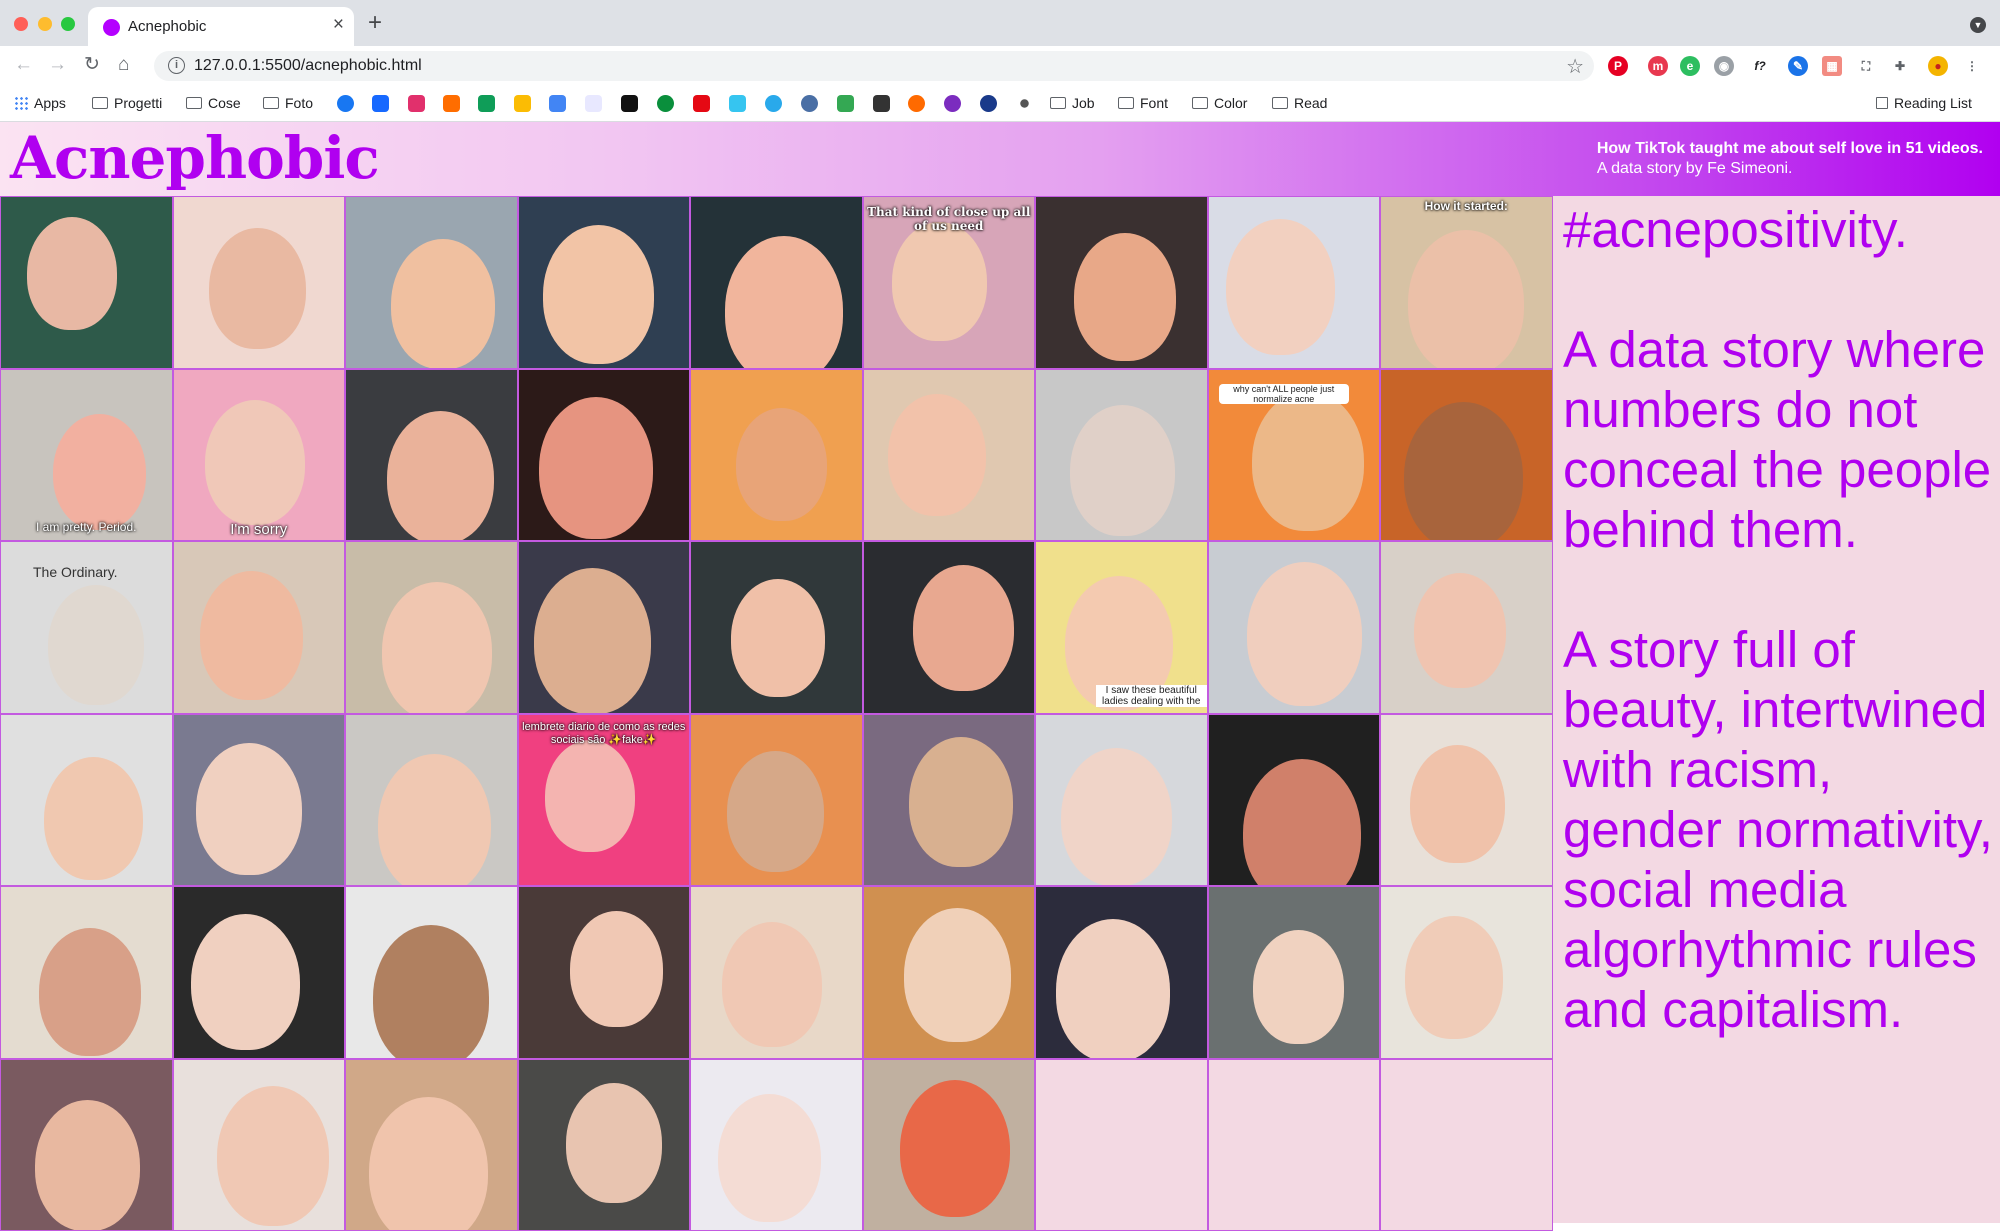 The height and width of the screenshot is (1231, 2000). I want to click on star-icon: ☆, so click(1575, 66).